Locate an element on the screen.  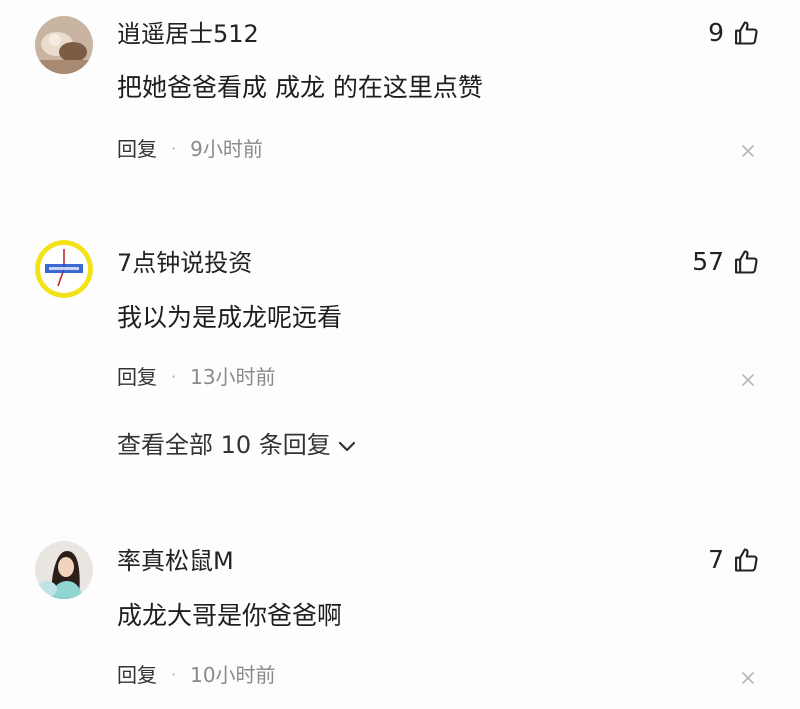
comment-text: 把她爸爸看成 成龙 的在这里点赞 is located at coordinates (300, 87).